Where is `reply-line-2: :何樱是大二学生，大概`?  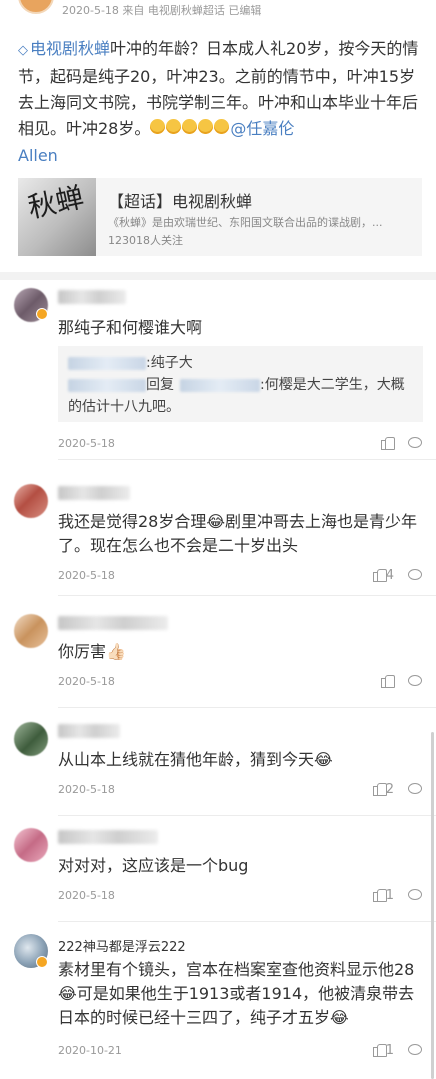 reply-line-2: :何樱是大二学生，大概 is located at coordinates (332, 385).